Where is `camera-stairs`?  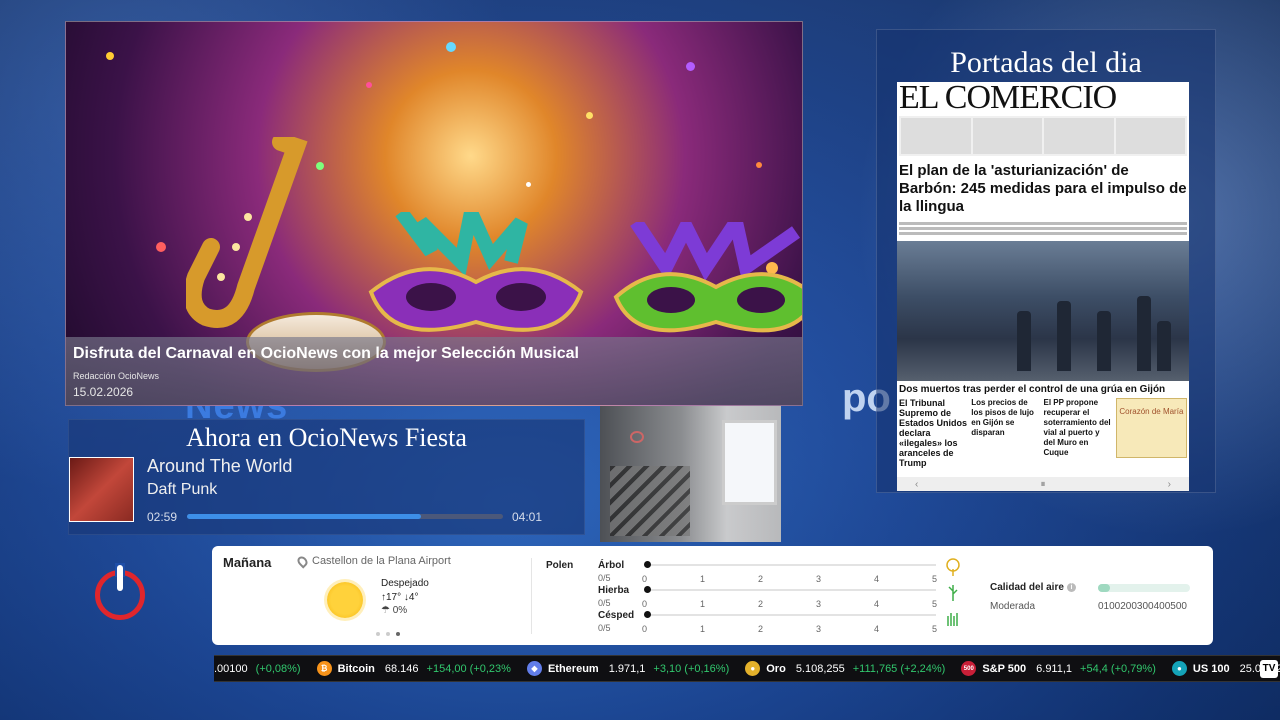 camera-stairs is located at coordinates (650, 501).